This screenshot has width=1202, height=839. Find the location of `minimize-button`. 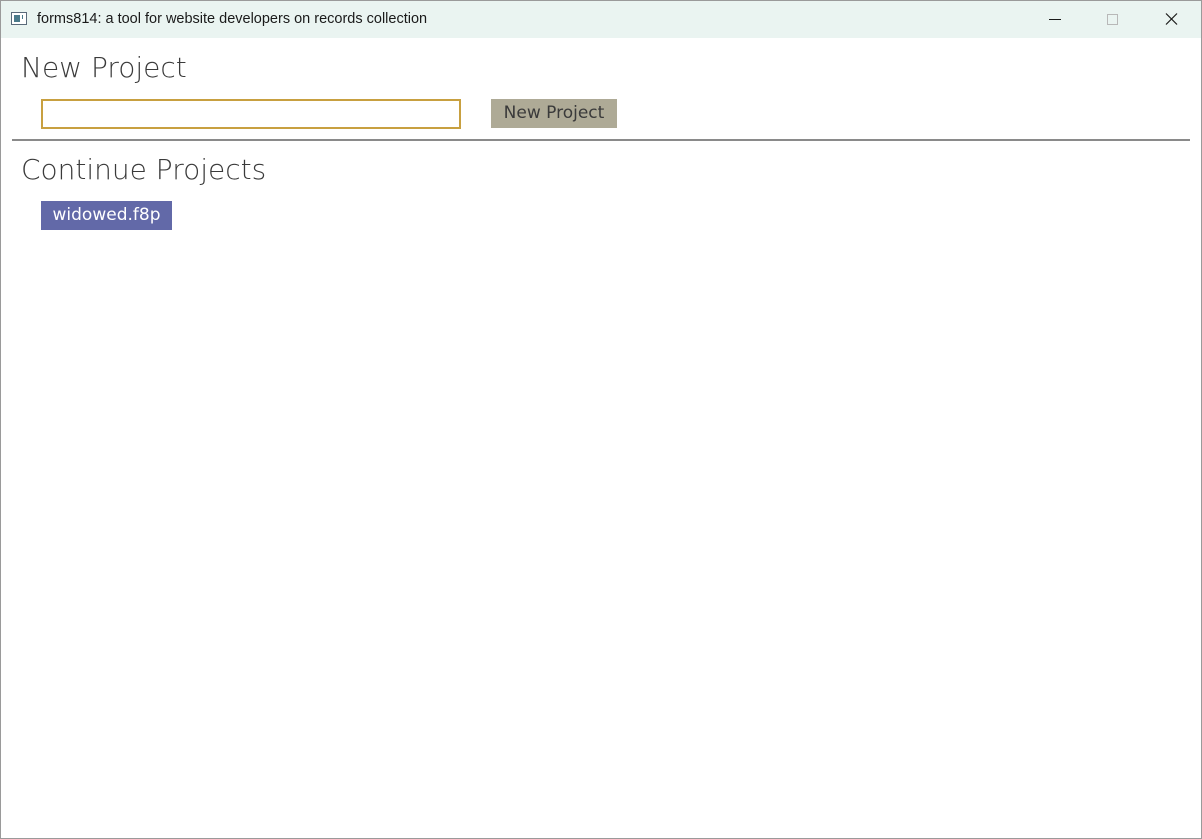

minimize-button is located at coordinates (1054, 19).